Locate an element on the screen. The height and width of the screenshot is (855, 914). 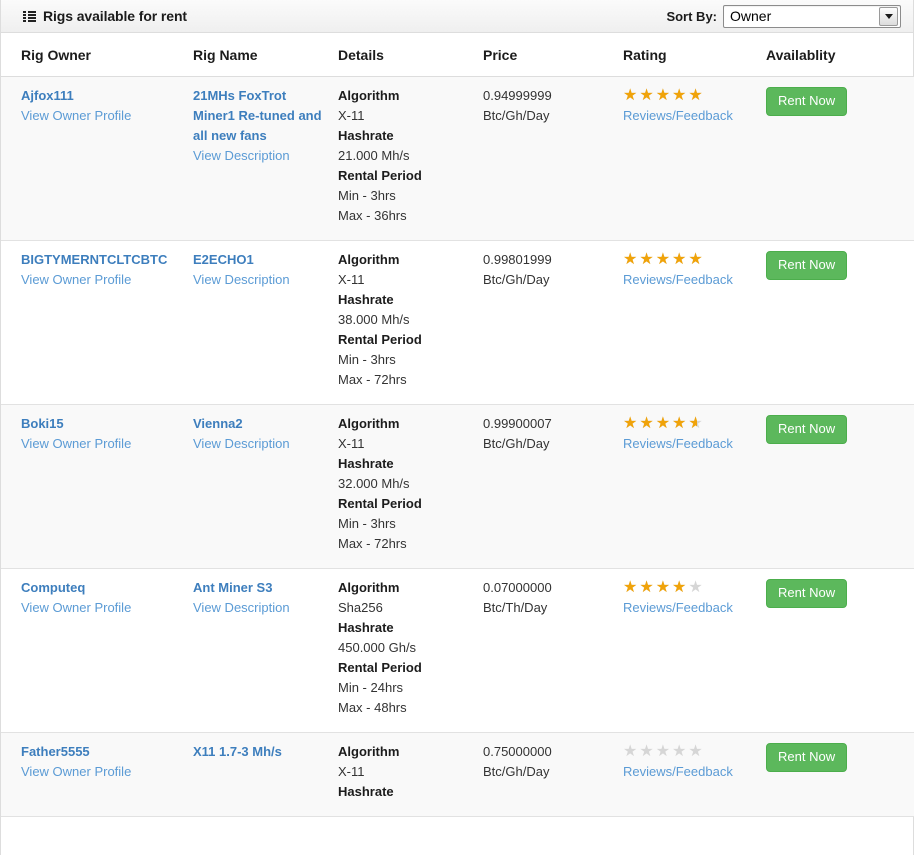
cell-rig-owner: Father5555 View Owner Profile is located at coordinates (97, 774).